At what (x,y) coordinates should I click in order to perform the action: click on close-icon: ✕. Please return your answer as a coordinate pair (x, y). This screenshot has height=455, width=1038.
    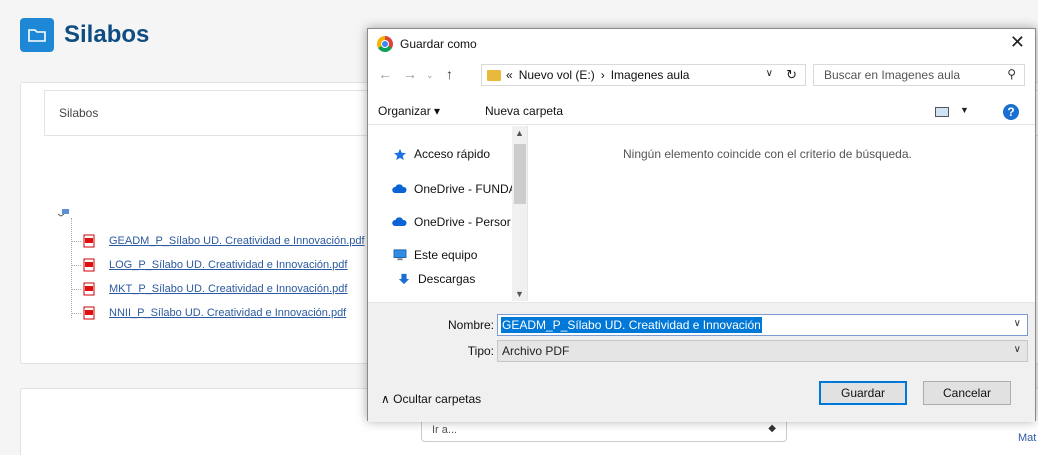
    Looking at the image, I should click on (1017, 42).